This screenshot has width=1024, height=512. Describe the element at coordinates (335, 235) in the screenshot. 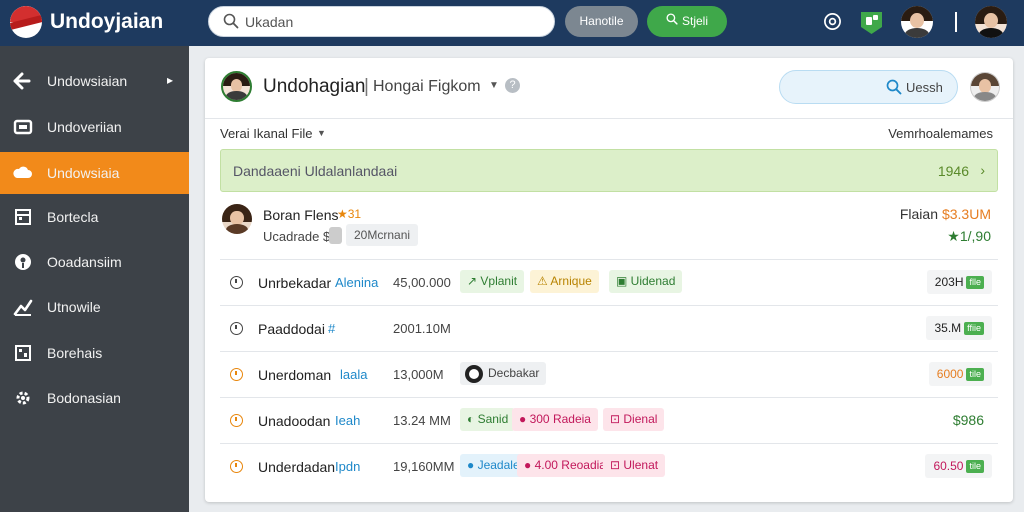

I see `contact-chip-icon` at that location.